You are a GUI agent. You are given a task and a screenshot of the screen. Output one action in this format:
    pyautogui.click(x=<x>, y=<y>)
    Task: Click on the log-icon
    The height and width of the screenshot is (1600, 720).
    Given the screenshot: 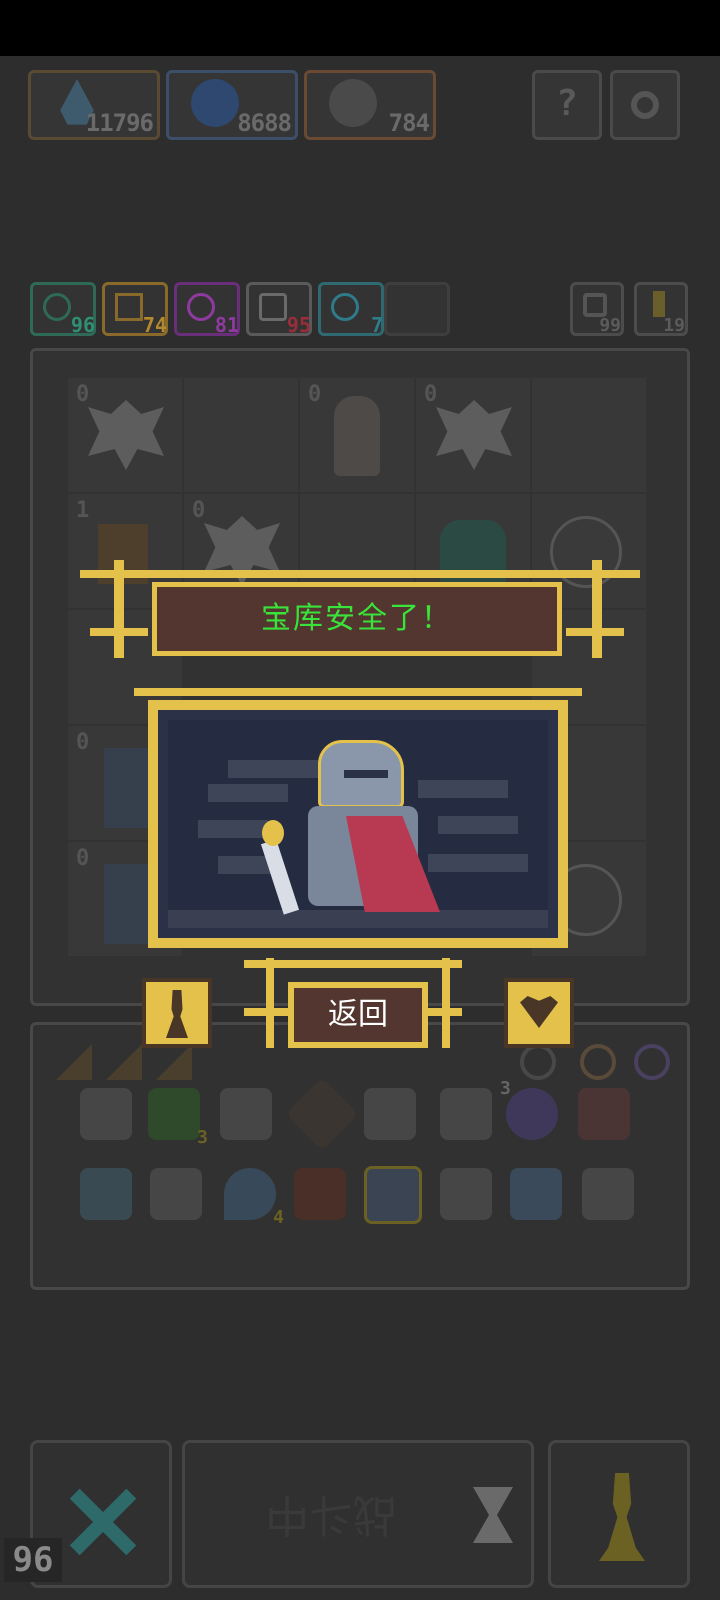 What is the action you would take?
    pyautogui.click(x=320, y=1194)
    